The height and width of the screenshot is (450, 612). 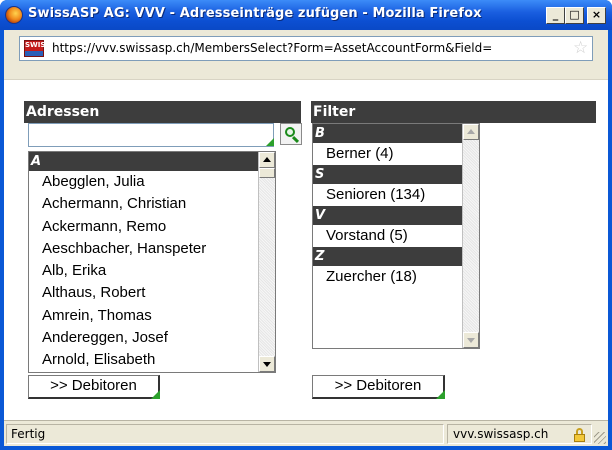 What do you see at coordinates (151, 135) in the screenshot?
I see `address-search-input` at bounding box center [151, 135].